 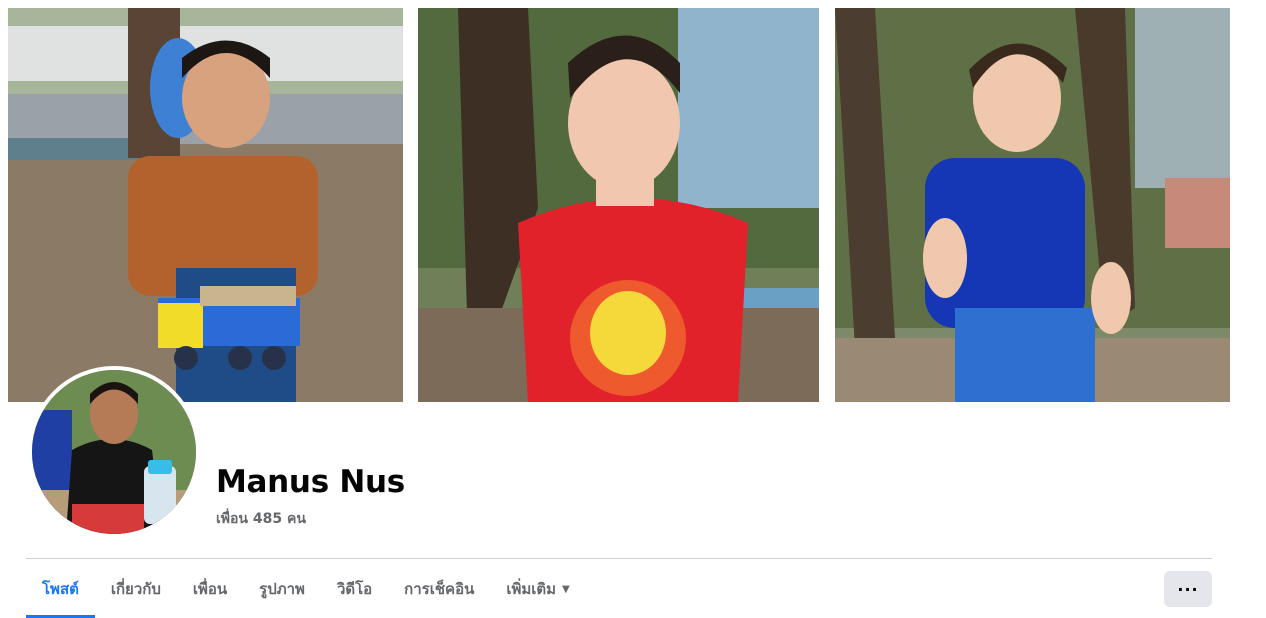 I want to click on tab-posts: โพสต์, so click(x=60, y=589).